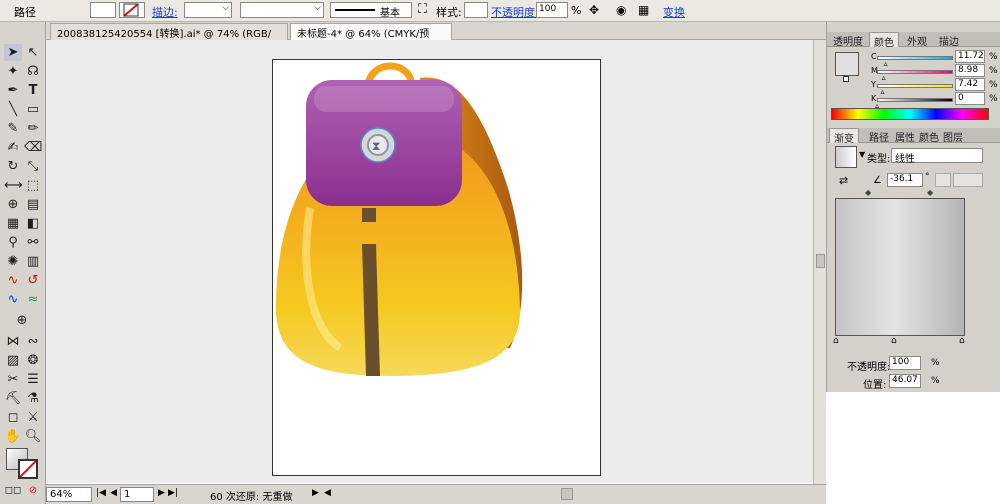 This screenshot has width=1000, height=504. Describe the element at coordinates (13, 185) in the screenshot. I see `width-tool-icon: ⟷` at that location.